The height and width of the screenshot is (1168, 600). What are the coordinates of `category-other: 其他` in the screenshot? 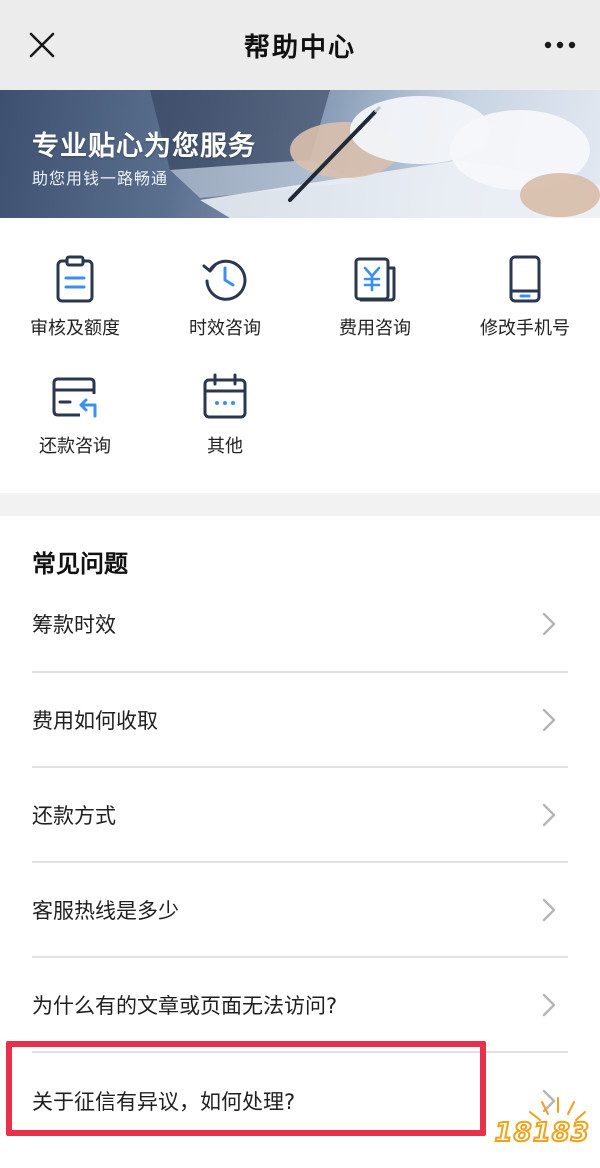 It's located at (225, 405).